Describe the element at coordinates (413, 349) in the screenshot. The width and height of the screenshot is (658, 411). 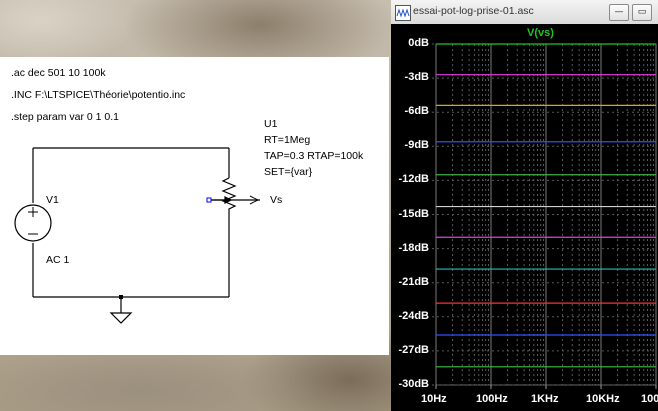
I see `y-tick-label: -27dB` at that location.